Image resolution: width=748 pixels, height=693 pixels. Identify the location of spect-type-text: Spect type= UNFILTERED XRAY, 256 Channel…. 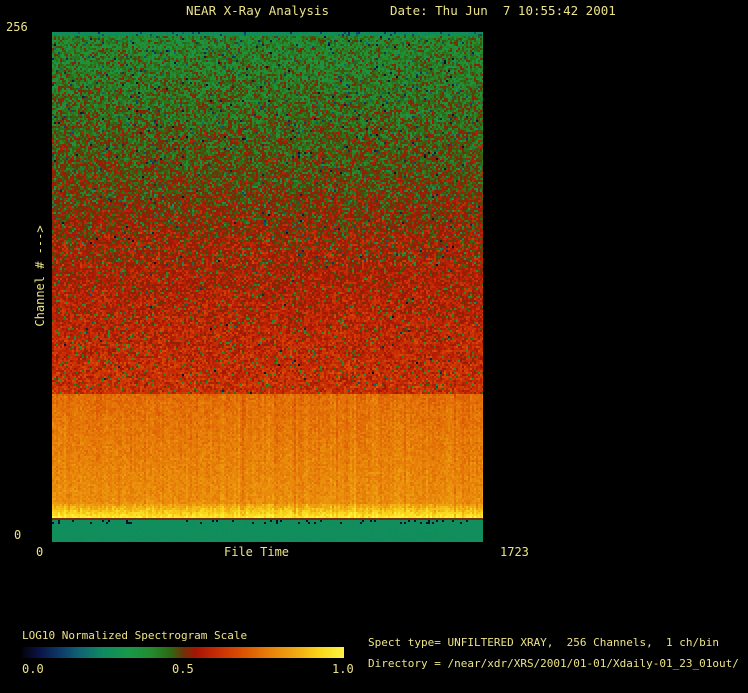
(543, 642).